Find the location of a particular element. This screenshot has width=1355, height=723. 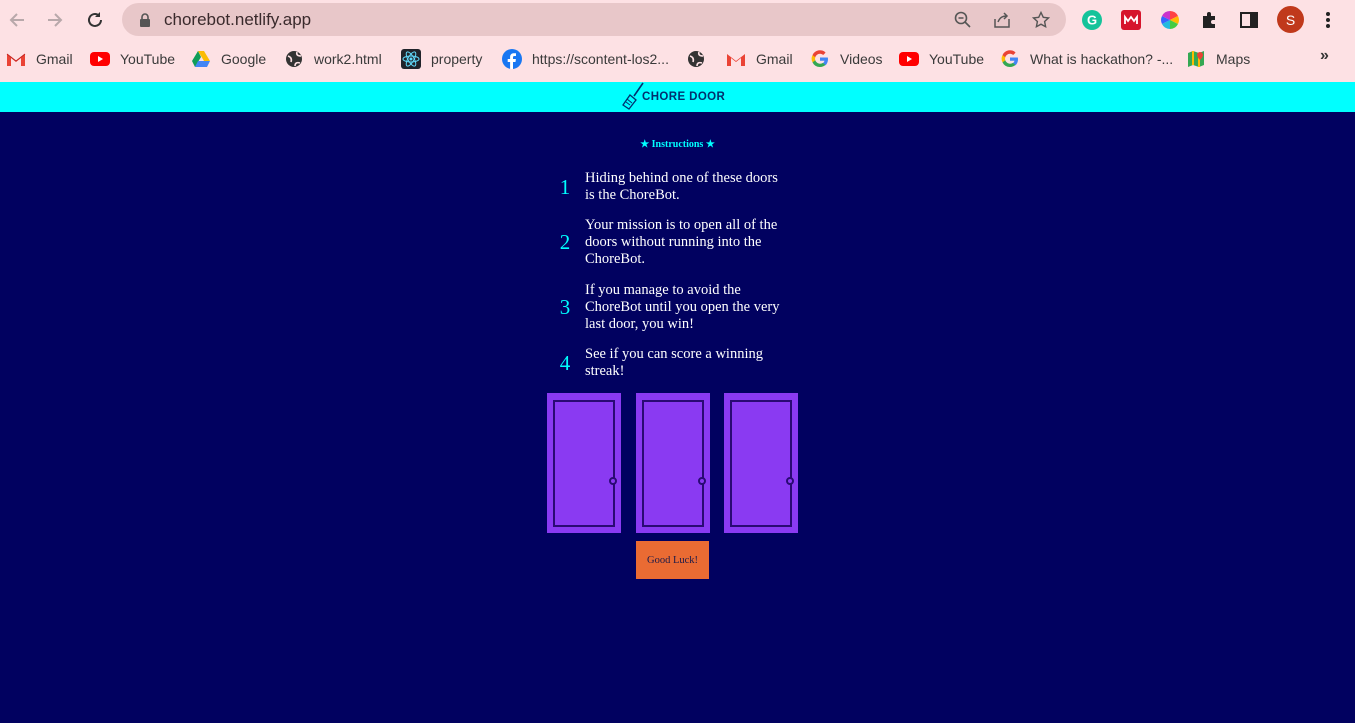

color-picker-icon is located at coordinates (1170, 20).